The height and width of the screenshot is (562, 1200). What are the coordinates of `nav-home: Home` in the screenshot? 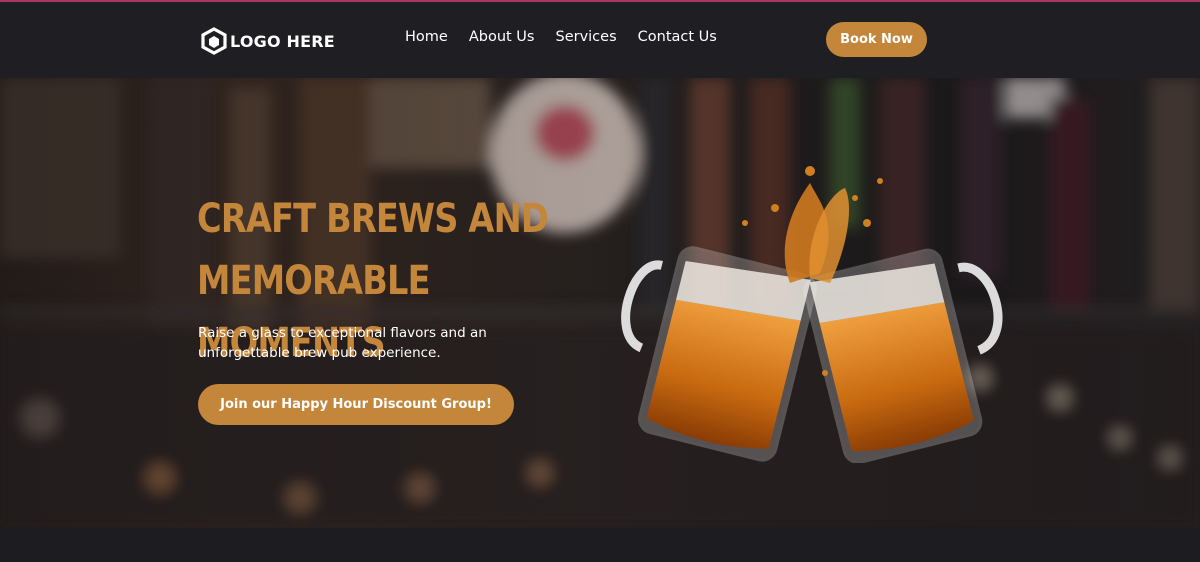 It's located at (426, 37).